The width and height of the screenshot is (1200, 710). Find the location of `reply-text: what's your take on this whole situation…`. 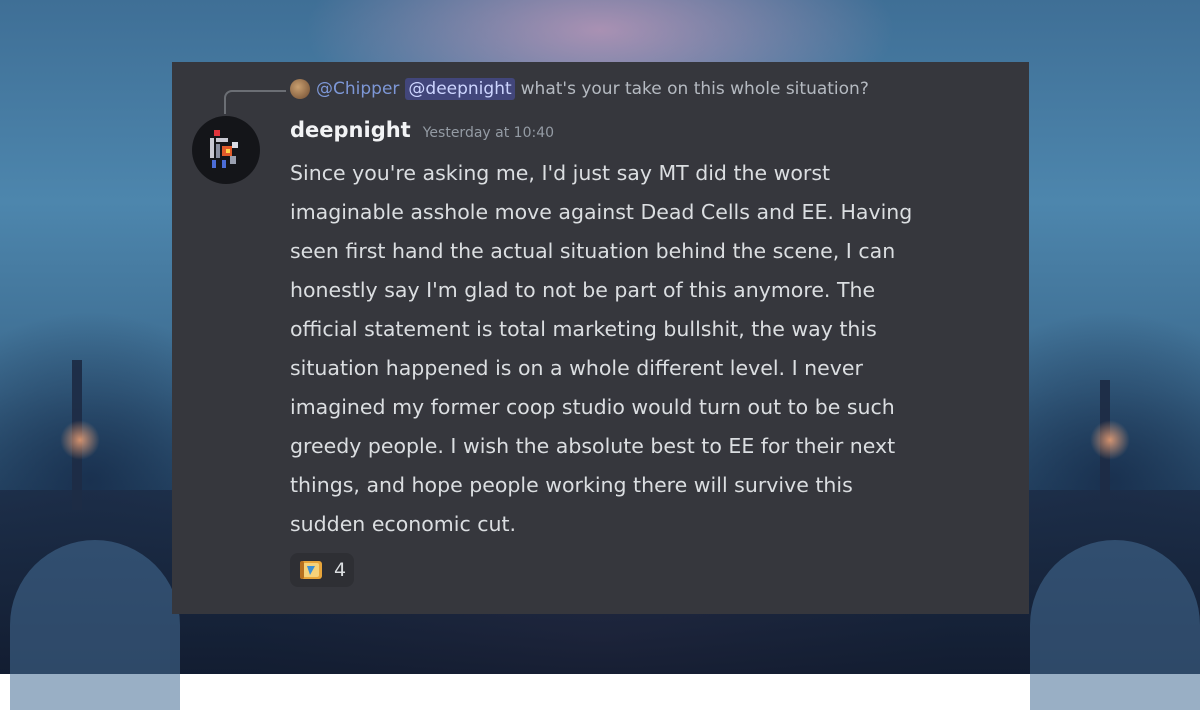

reply-text: what's your take on this whole situation… is located at coordinates (694, 89).